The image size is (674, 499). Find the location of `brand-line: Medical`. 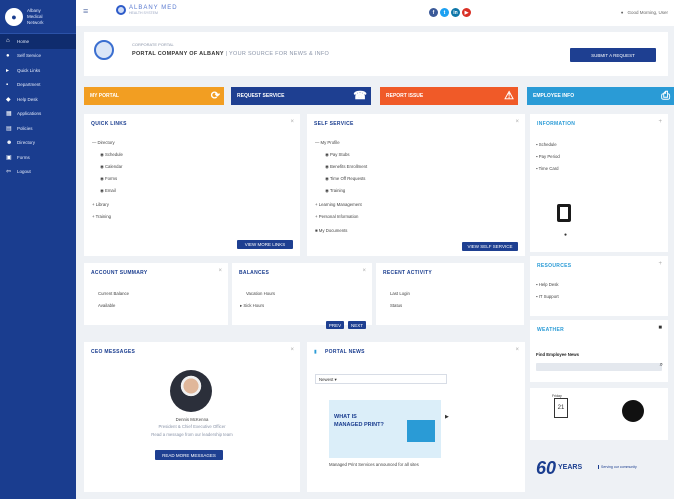

brand-line: Medical is located at coordinates (35, 16).